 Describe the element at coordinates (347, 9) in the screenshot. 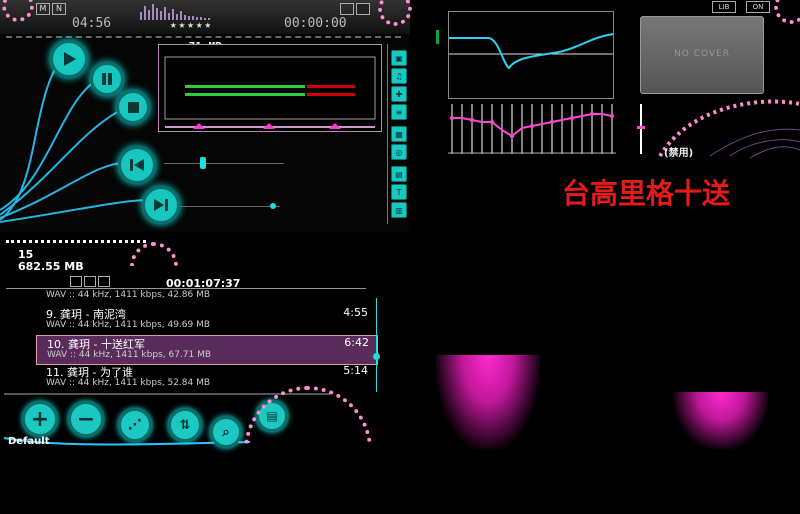

I see `minimize-button` at that location.